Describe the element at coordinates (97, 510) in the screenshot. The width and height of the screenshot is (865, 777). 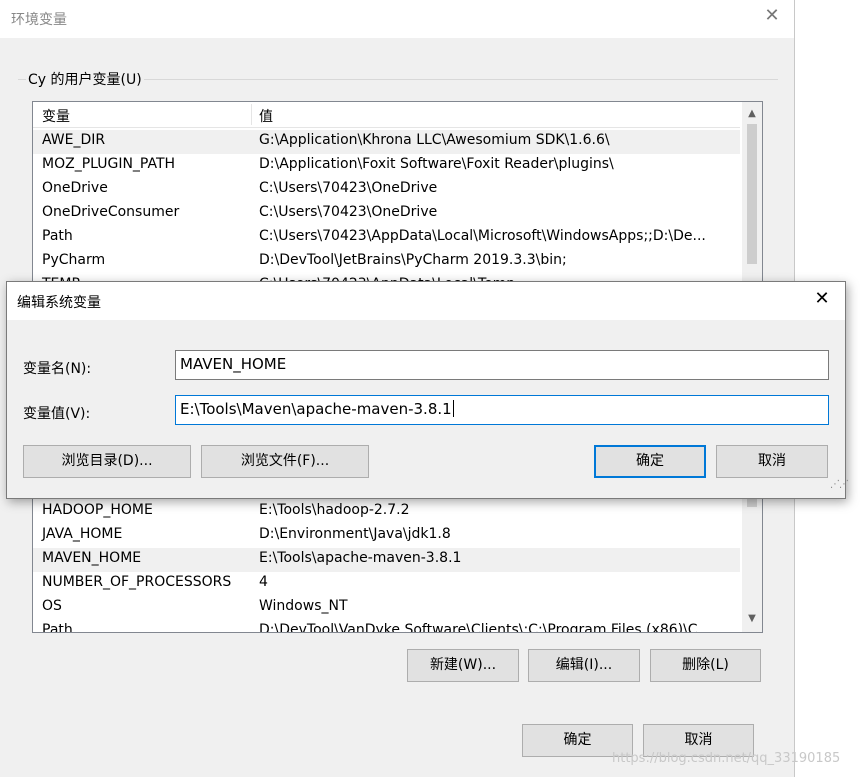
I see `var-name: HADOOP_HOME` at that location.